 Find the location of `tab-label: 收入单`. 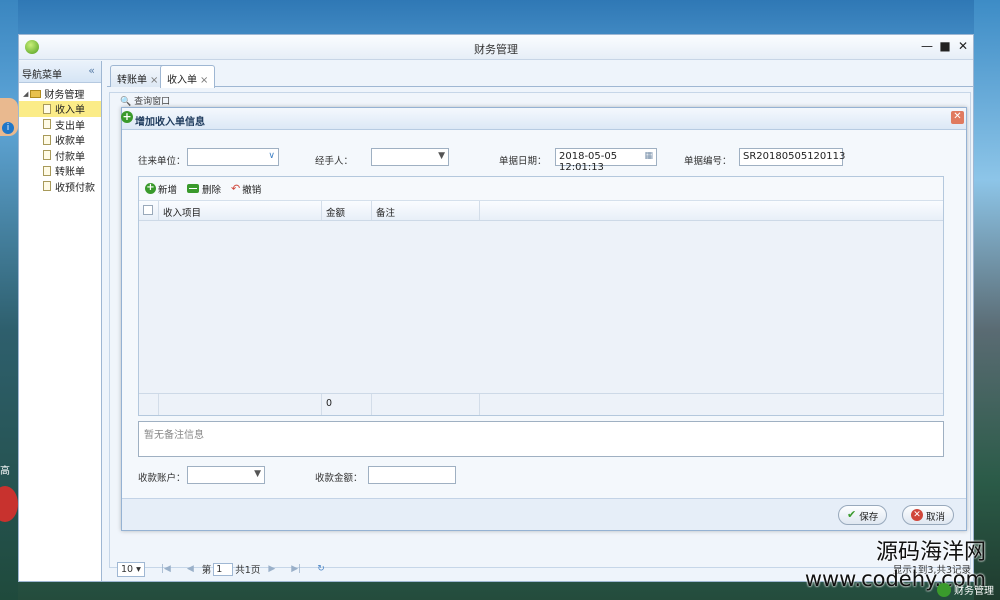

tab-label: 收入单 is located at coordinates (182, 80).